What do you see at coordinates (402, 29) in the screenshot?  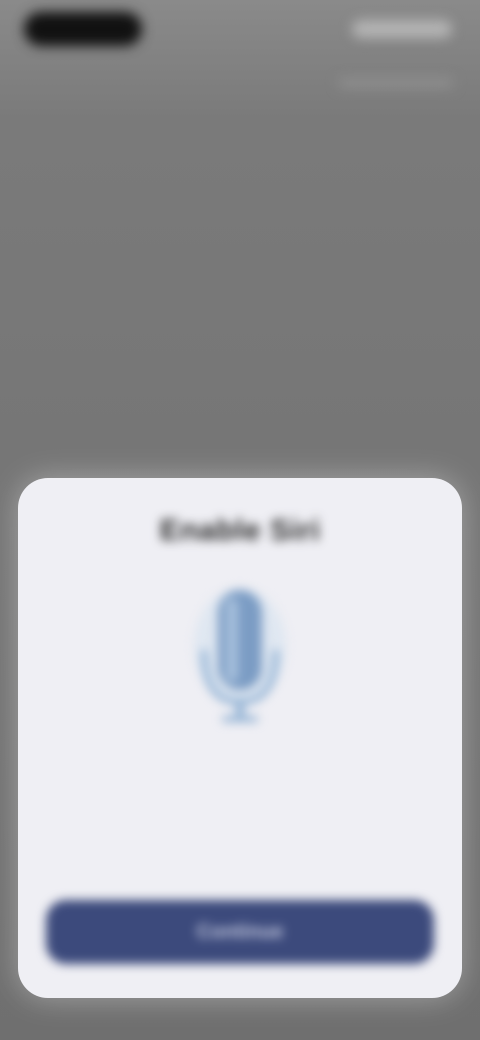 I see `status-indicators` at bounding box center [402, 29].